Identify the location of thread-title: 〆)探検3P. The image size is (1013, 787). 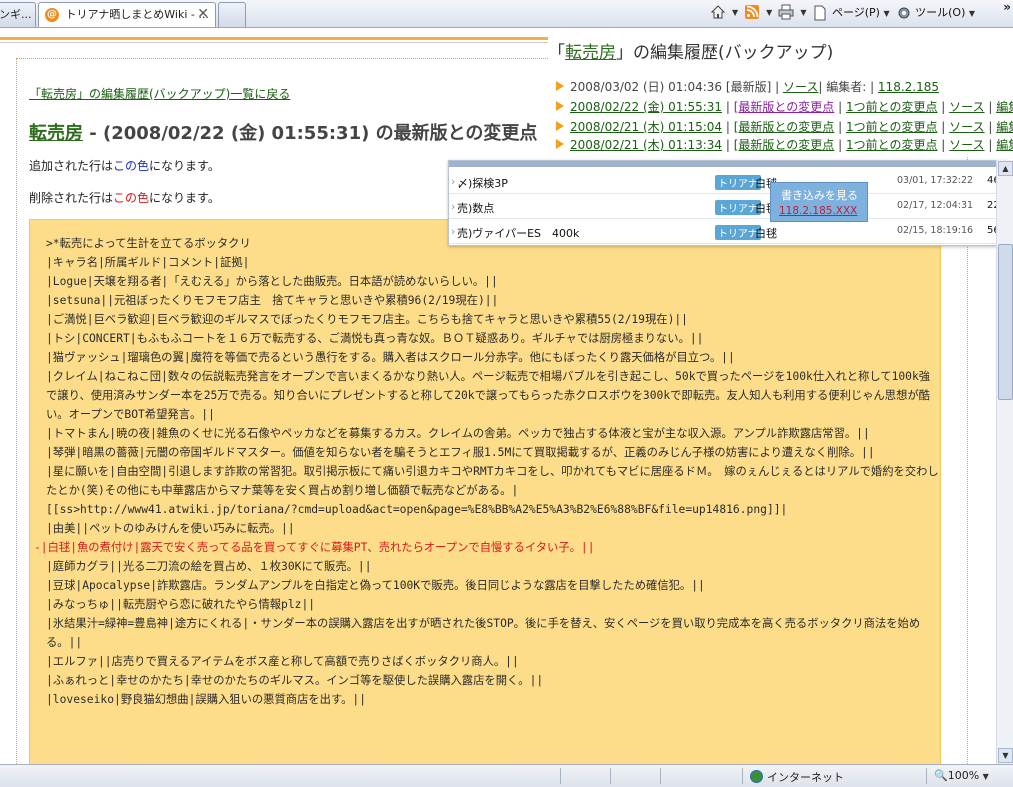
(482, 183).